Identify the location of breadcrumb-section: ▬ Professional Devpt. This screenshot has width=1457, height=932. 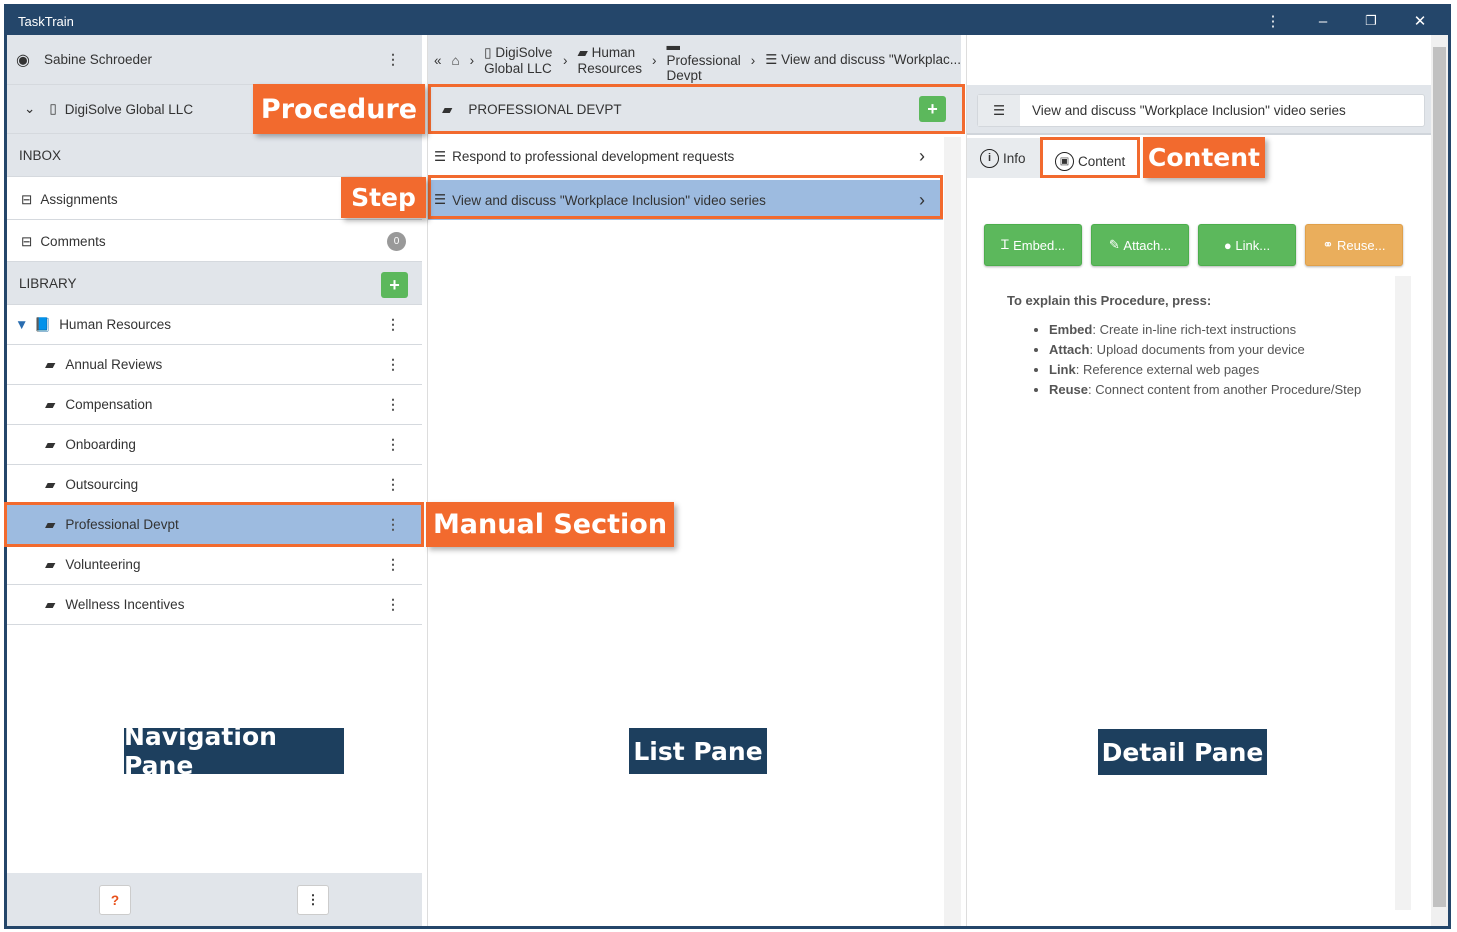
(703, 60).